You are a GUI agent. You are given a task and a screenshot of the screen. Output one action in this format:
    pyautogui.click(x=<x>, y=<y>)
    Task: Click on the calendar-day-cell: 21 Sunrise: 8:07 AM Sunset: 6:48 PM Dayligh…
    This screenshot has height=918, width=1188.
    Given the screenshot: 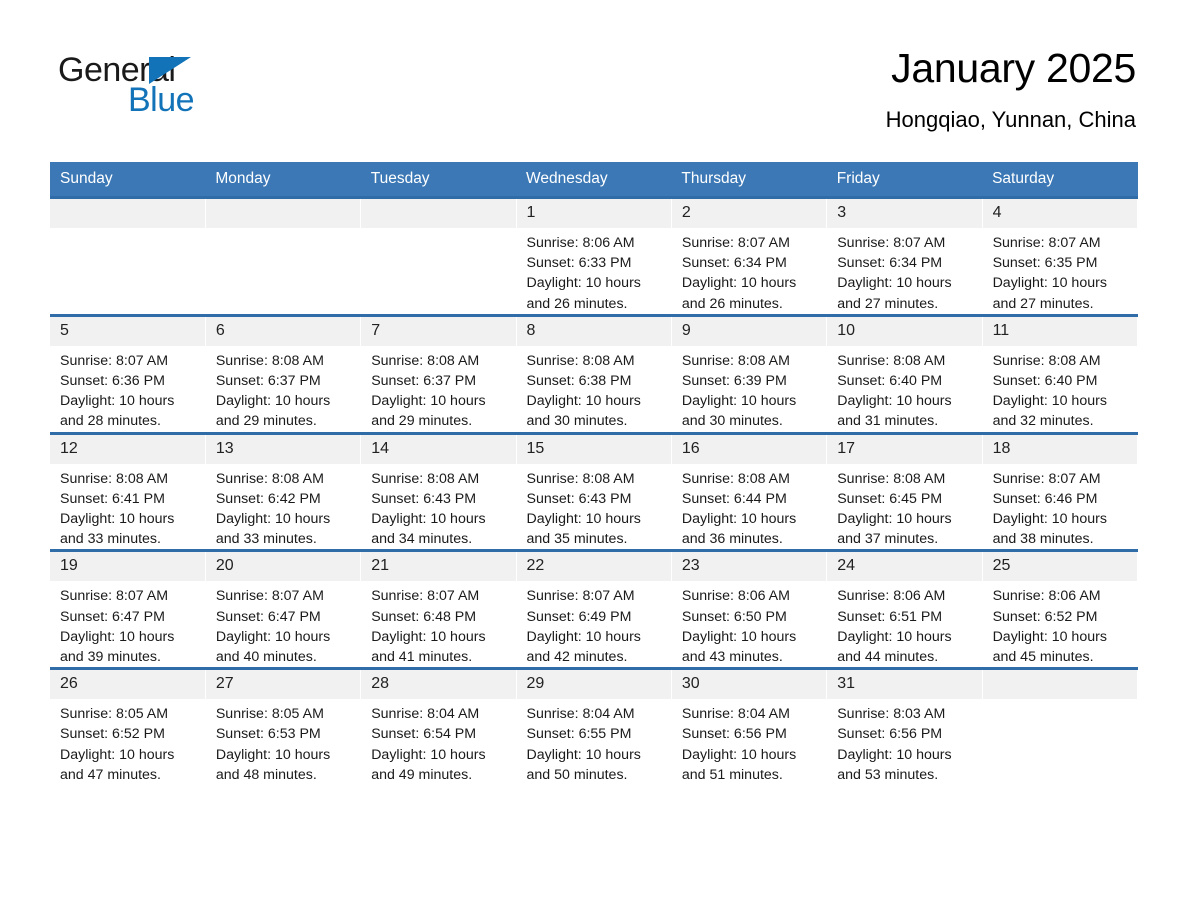 What is the action you would take?
    pyautogui.click(x=438, y=609)
    